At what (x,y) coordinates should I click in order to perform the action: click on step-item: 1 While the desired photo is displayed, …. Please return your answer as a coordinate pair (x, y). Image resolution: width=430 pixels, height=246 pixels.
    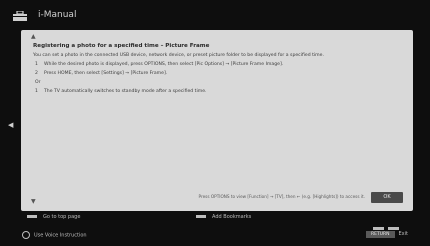
    Looking at the image, I should click on (217, 64).